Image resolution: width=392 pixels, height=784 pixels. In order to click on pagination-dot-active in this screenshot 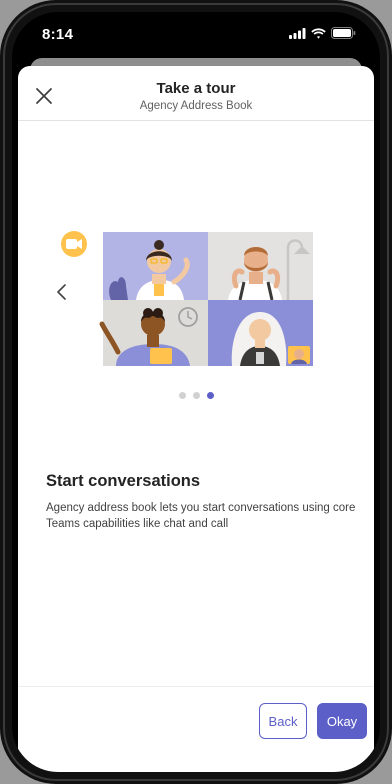, I will do `click(210, 395)`.